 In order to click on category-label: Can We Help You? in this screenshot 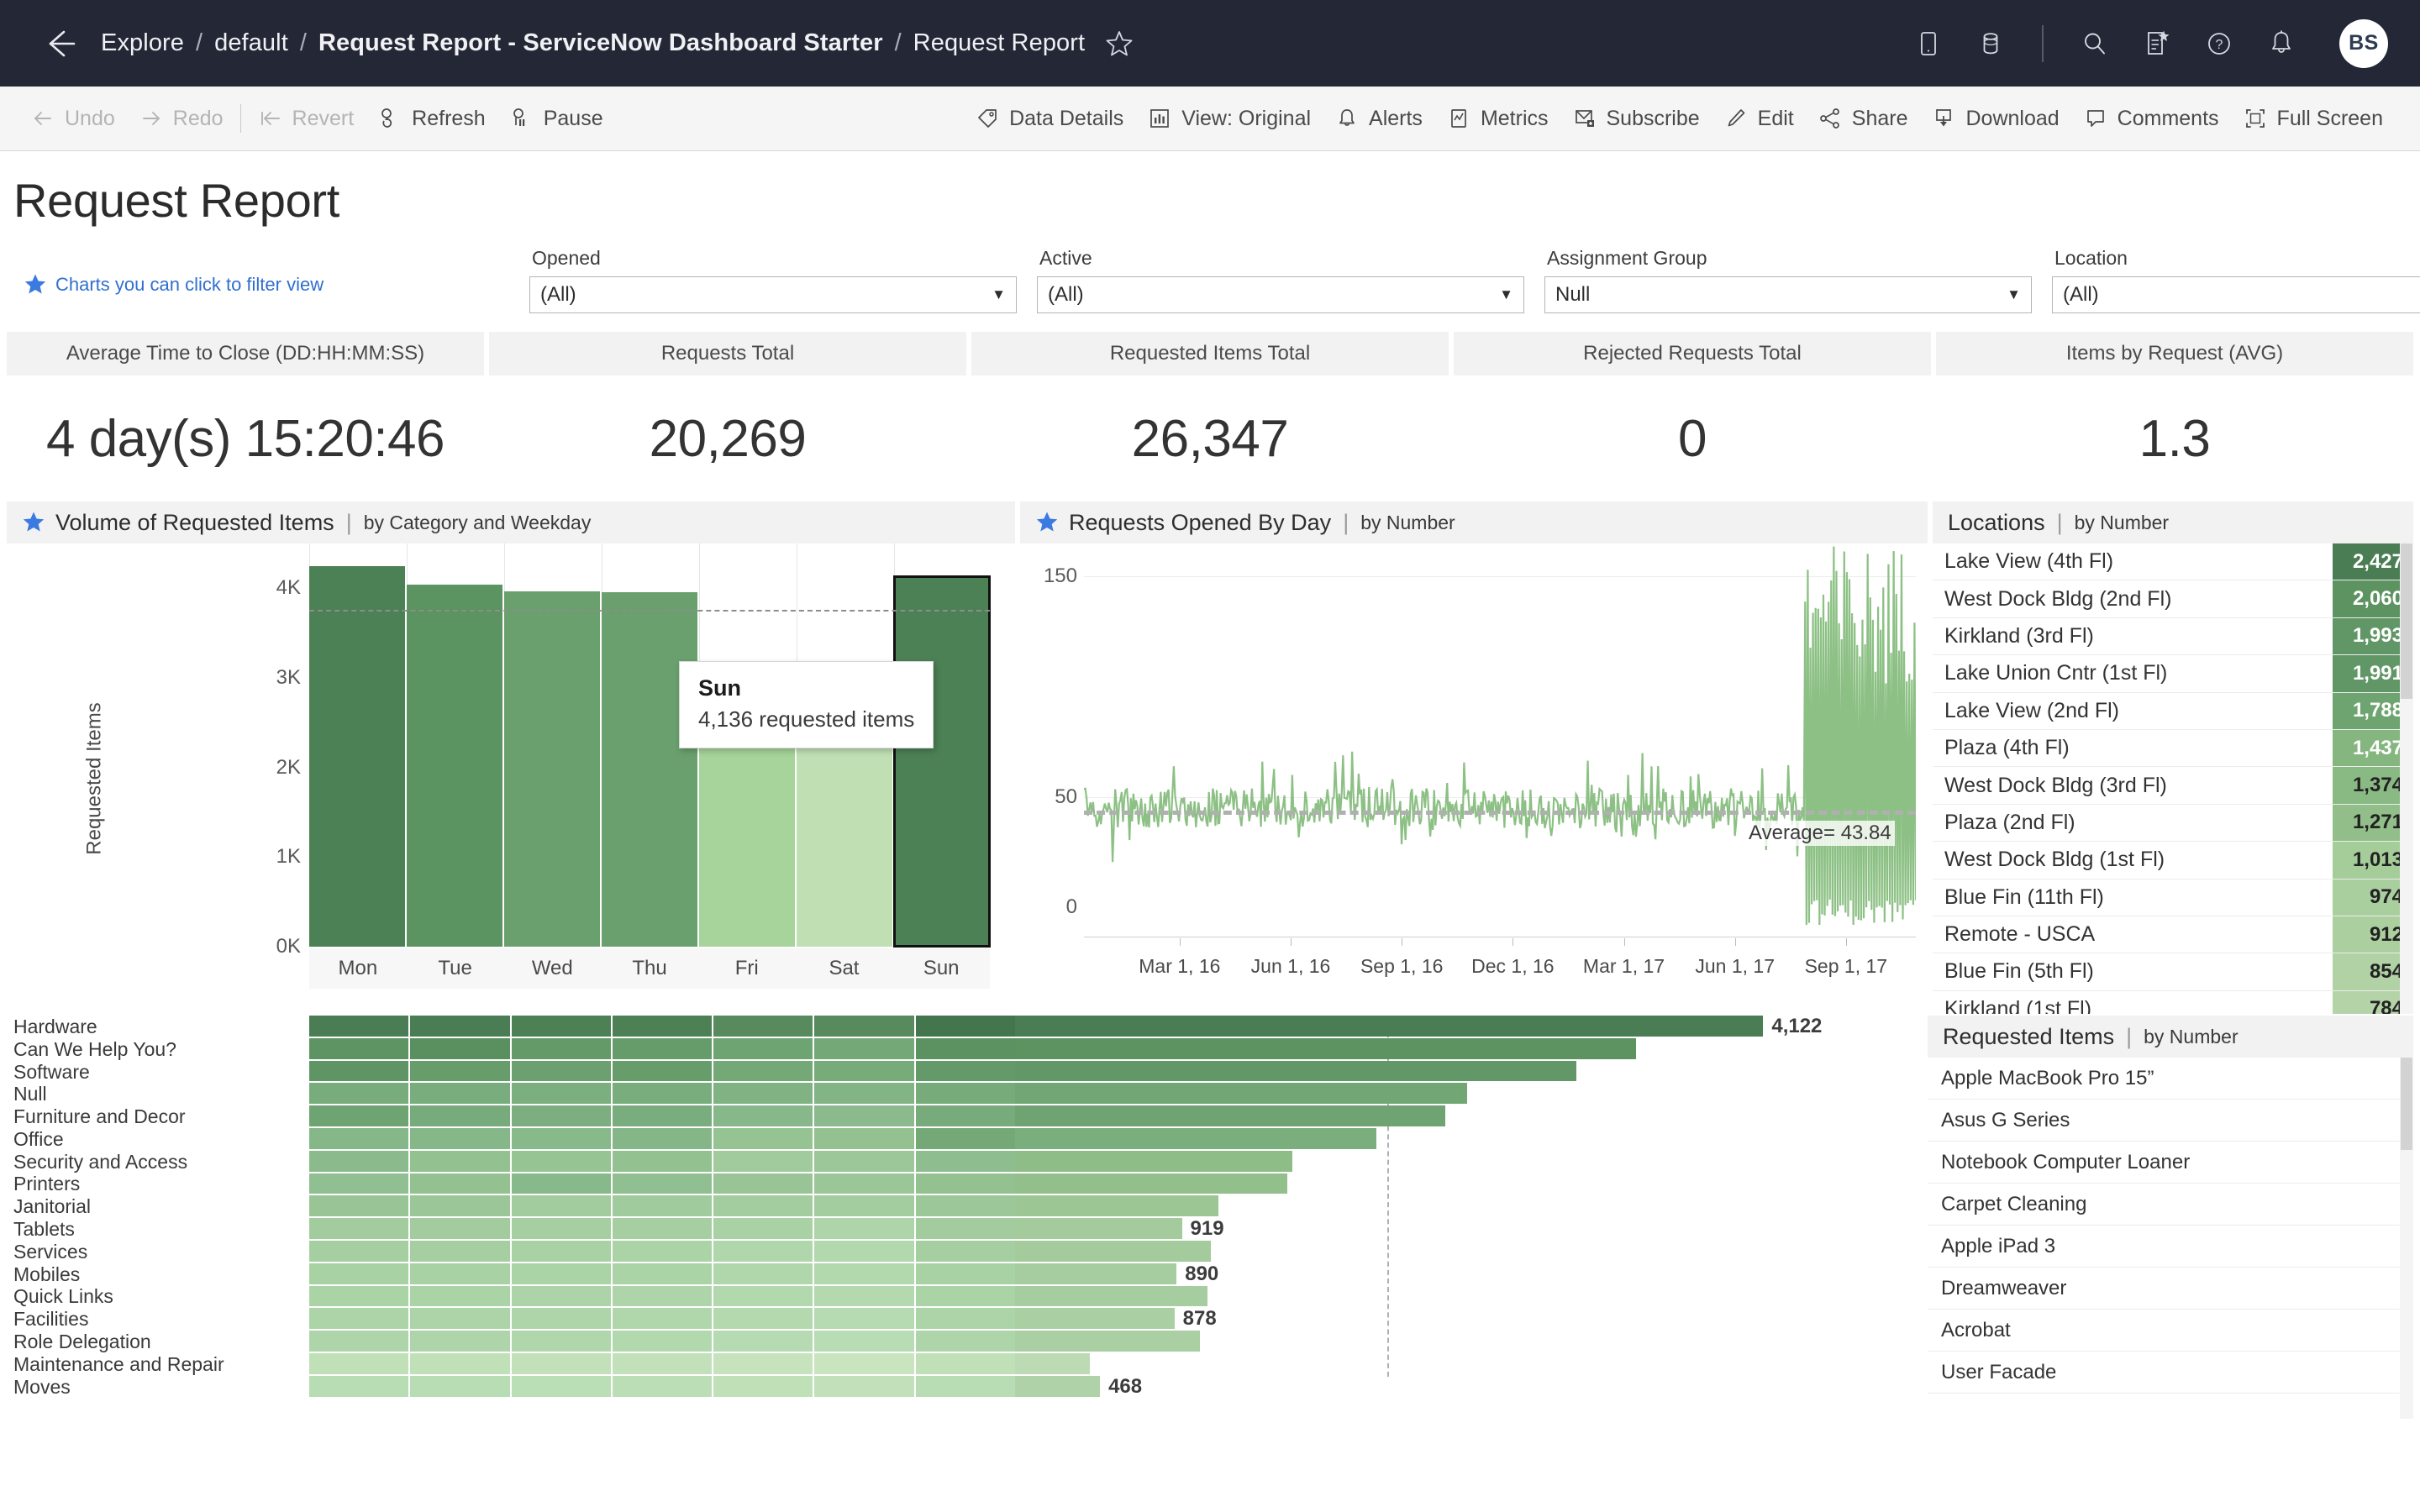, I will do `click(158, 1049)`.